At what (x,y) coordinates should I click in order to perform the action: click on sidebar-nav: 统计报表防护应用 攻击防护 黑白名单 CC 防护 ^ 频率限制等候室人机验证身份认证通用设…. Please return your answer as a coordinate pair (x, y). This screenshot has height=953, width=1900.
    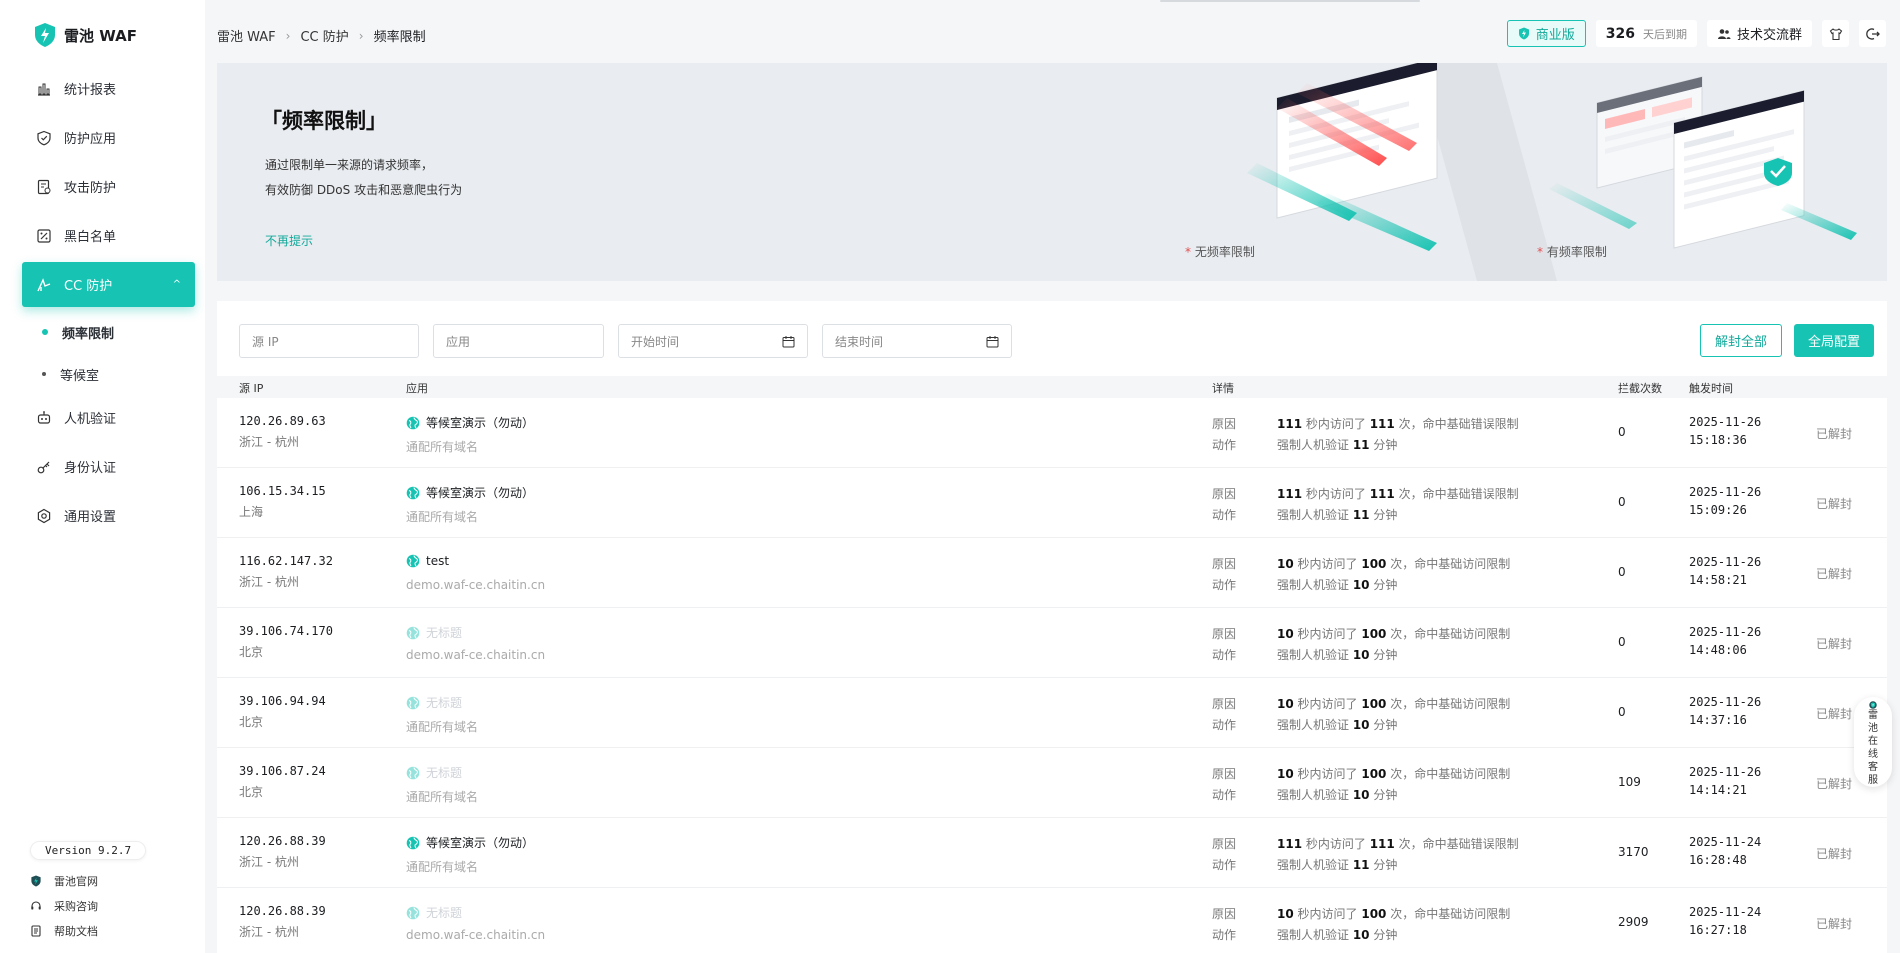
    Looking at the image, I should click on (108, 304).